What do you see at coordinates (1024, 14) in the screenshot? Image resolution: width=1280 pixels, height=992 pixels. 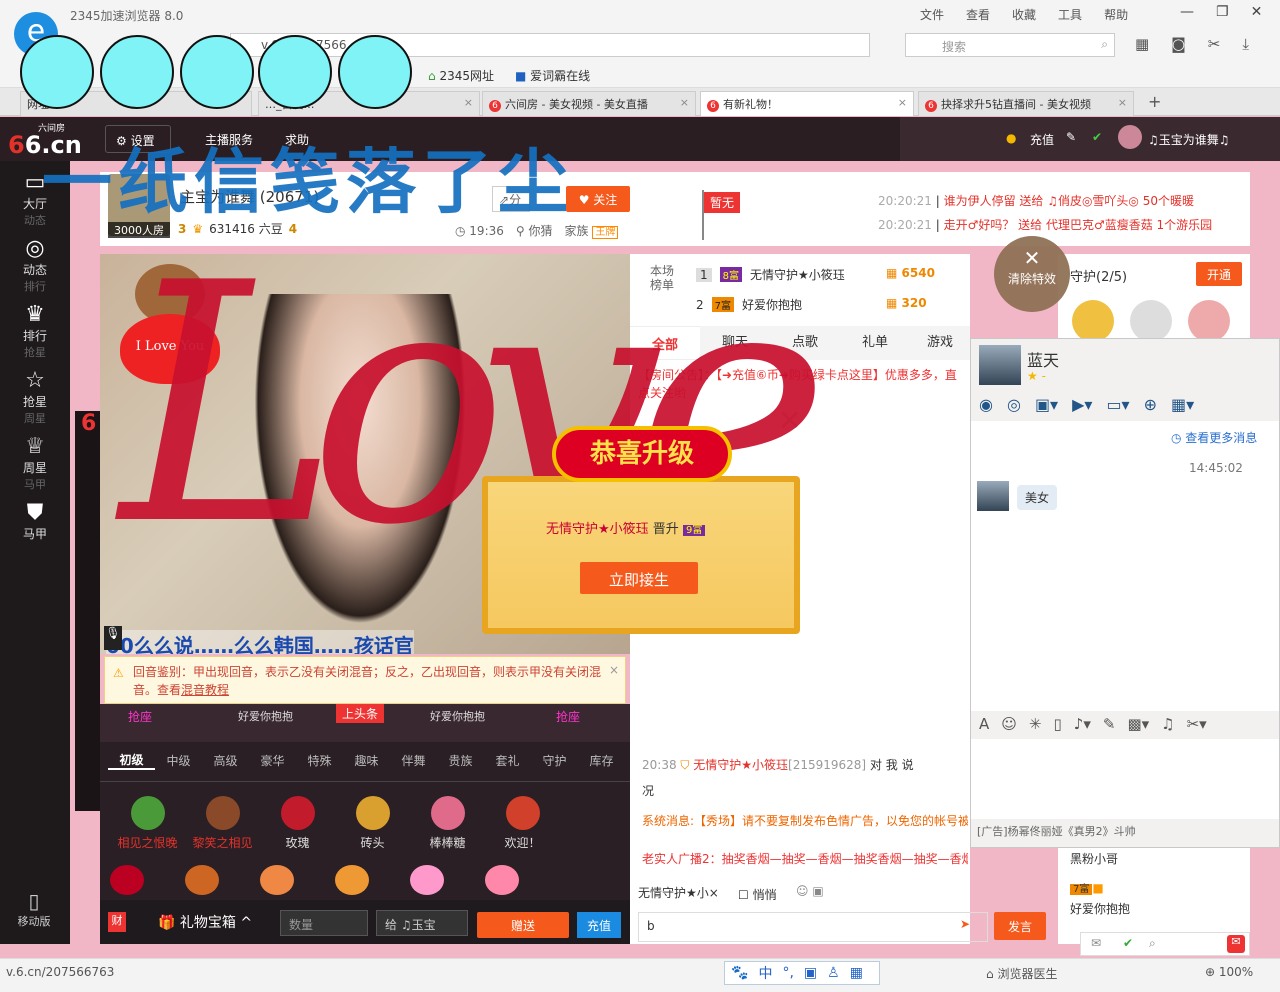 I see `menu-favorites: 收藏` at bounding box center [1024, 14].